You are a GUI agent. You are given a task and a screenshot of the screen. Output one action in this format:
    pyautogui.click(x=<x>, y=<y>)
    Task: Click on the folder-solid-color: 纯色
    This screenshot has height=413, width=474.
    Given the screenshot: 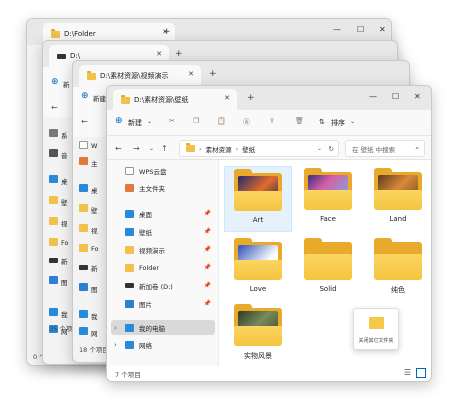 What is the action you would take?
    pyautogui.click(x=397, y=269)
    